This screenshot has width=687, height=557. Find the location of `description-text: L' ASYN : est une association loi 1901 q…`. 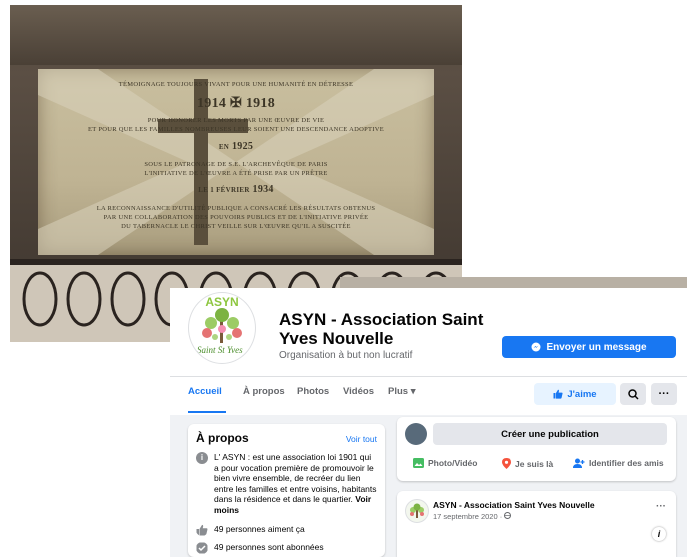

description-text: L' ASYN : est une association loi 1901 q… is located at coordinates (295, 478).